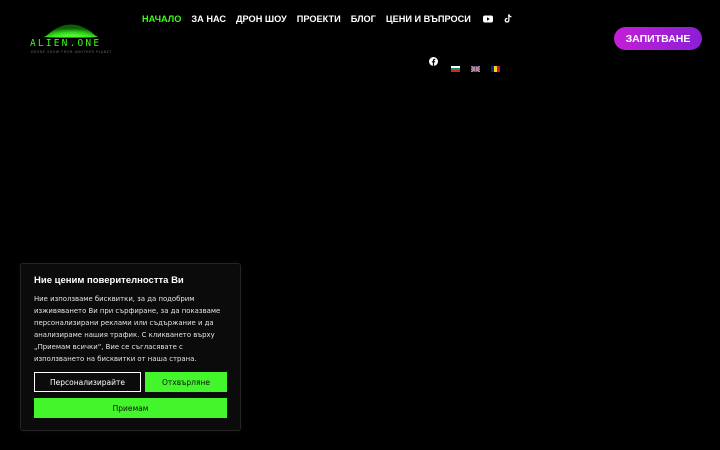 Image resolution: width=720 pixels, height=450 pixels. Describe the element at coordinates (71, 31) in the screenshot. I see `ufo-icon` at that location.